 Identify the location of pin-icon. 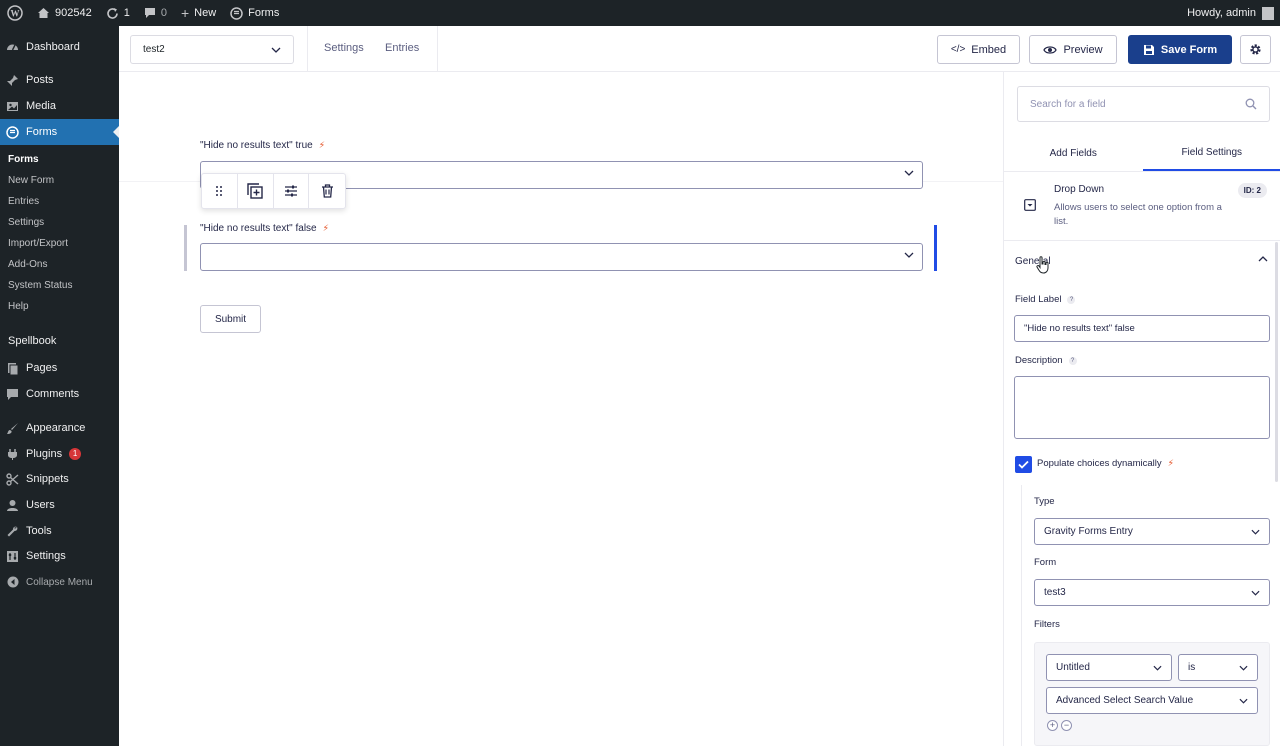
(12, 80).